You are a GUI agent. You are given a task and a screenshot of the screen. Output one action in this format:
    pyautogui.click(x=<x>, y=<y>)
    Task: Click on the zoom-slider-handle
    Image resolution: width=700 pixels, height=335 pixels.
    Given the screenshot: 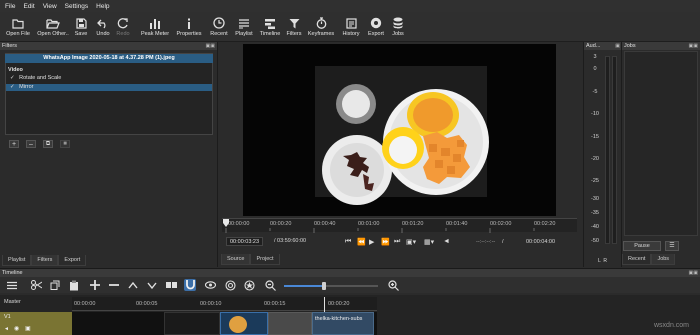 What is the action you would take?
    pyautogui.click(x=324, y=286)
    